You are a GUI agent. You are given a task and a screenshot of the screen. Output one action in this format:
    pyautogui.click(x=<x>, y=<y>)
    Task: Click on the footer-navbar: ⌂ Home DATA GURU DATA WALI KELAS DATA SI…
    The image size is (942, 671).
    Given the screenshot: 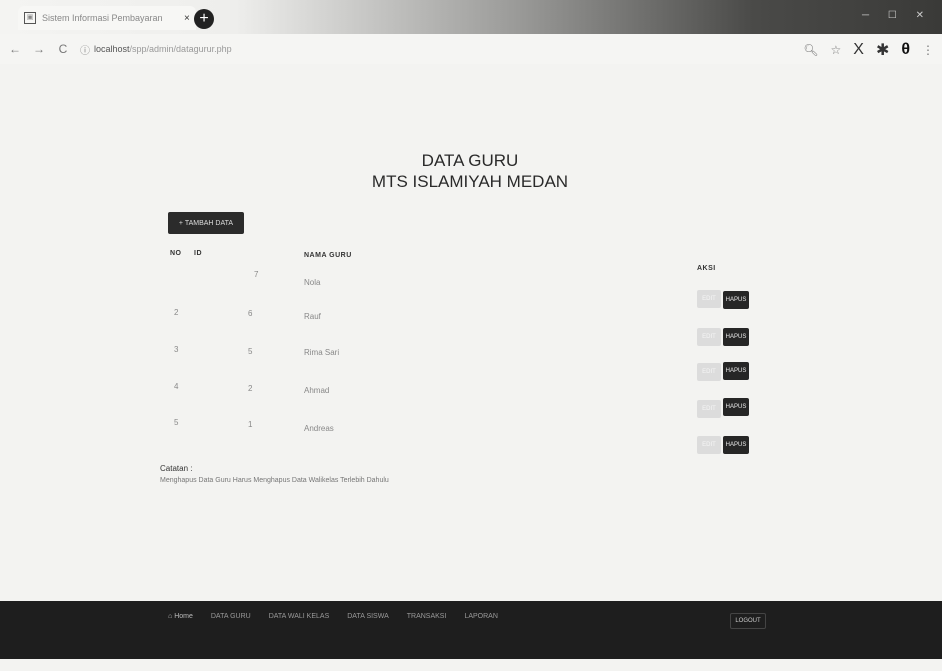 What is the action you would take?
    pyautogui.click(x=471, y=630)
    